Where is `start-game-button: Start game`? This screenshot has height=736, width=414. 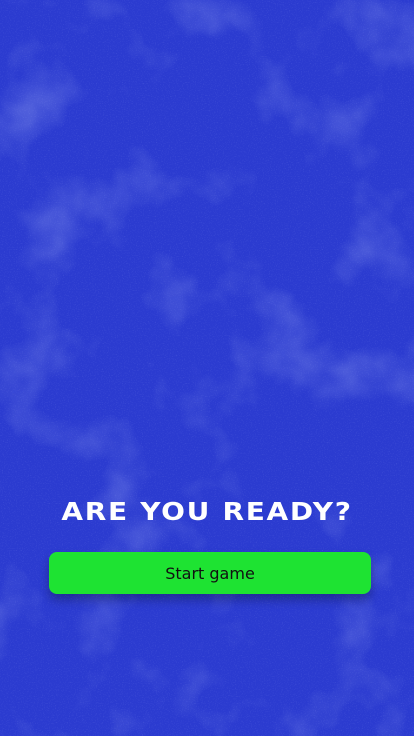
start-game-button: Start game is located at coordinates (210, 573).